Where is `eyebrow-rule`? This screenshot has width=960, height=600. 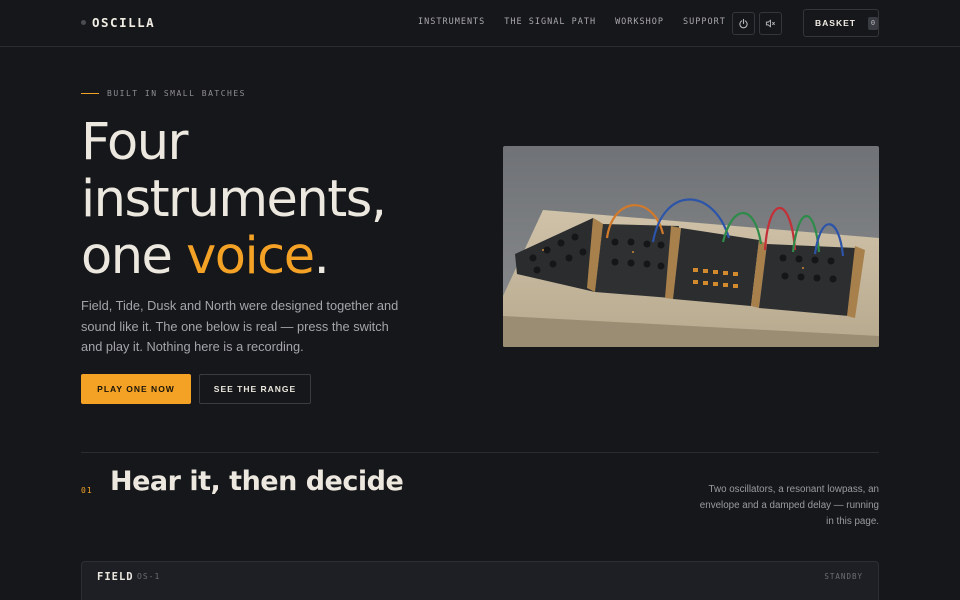
eyebrow-rule is located at coordinates (90, 93).